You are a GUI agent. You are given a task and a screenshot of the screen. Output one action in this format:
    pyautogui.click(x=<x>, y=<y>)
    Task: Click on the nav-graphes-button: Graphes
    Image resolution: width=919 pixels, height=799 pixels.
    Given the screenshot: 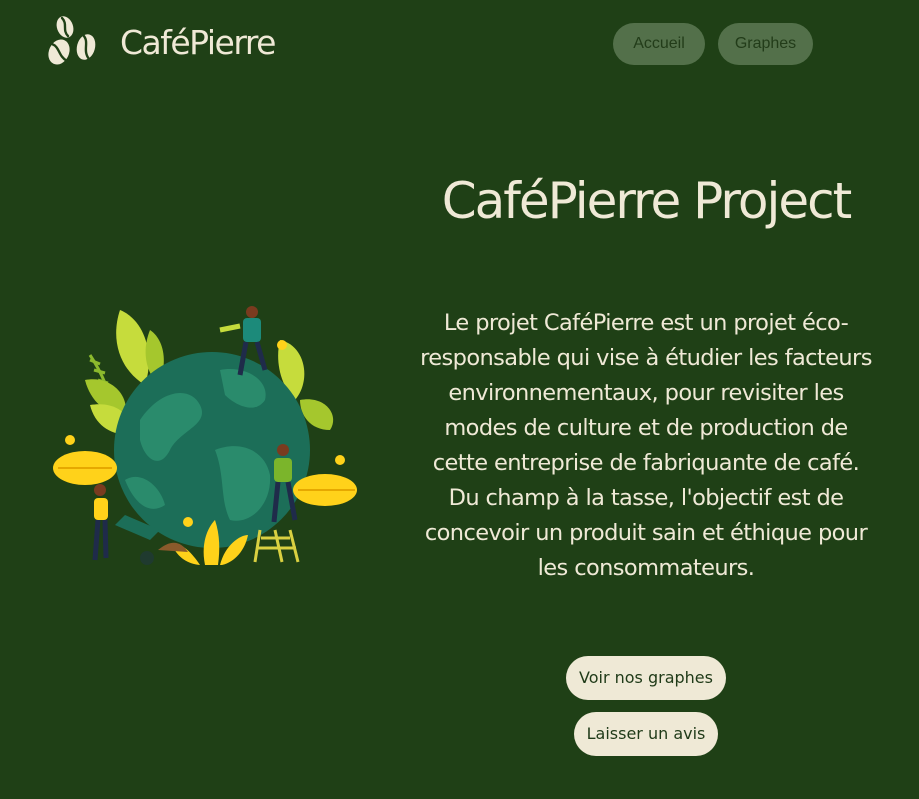 What is the action you would take?
    pyautogui.click(x=765, y=44)
    